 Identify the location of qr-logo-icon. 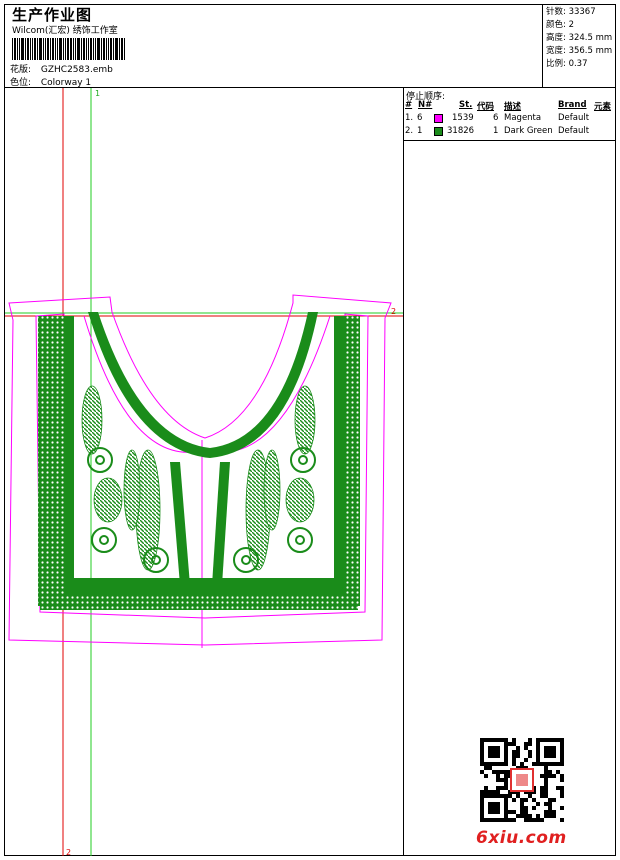
(522, 780).